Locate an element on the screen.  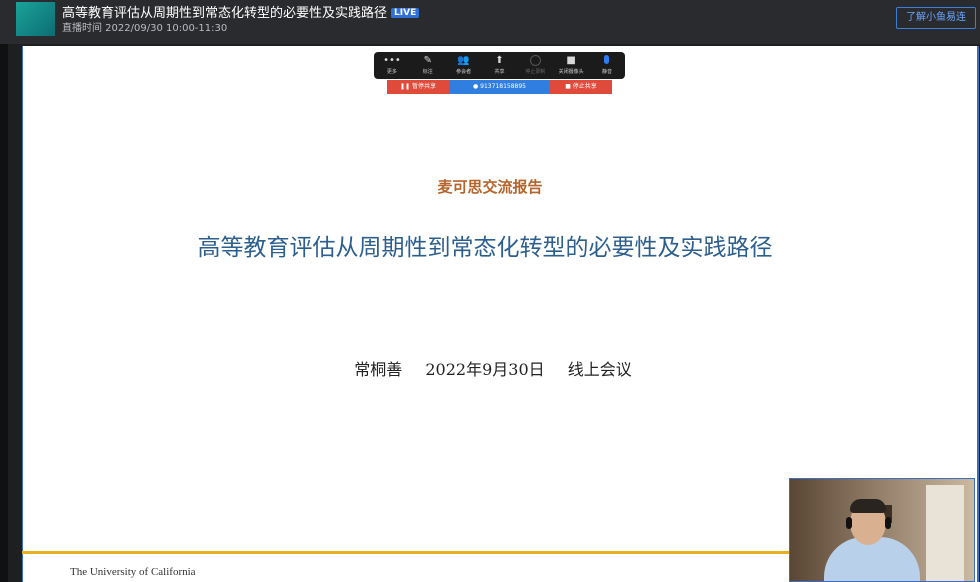
slide-kicker: 麦可思交流报告 is located at coordinates (490, 187).